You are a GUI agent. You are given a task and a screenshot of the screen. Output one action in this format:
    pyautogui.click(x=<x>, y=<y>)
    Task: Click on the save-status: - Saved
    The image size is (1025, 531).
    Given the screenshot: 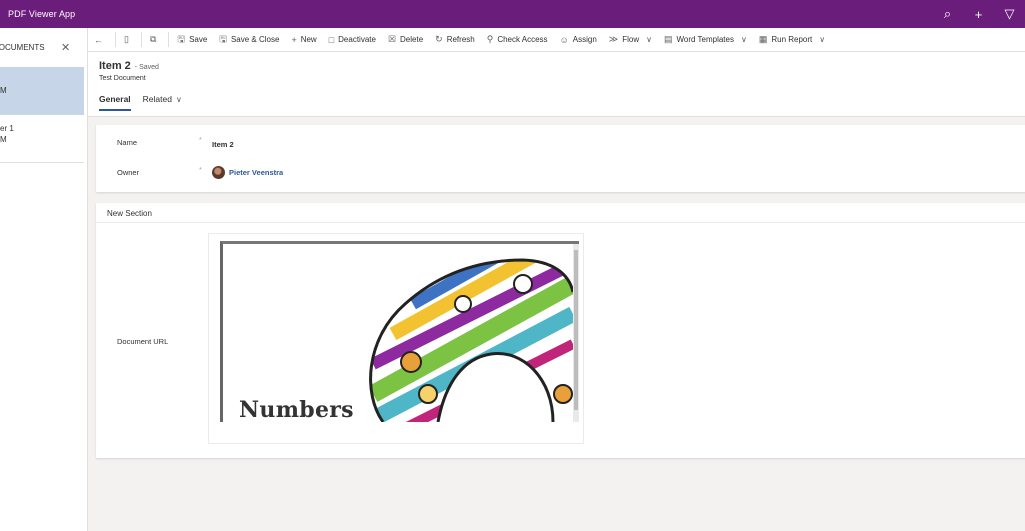 What is the action you would take?
    pyautogui.click(x=146, y=67)
    